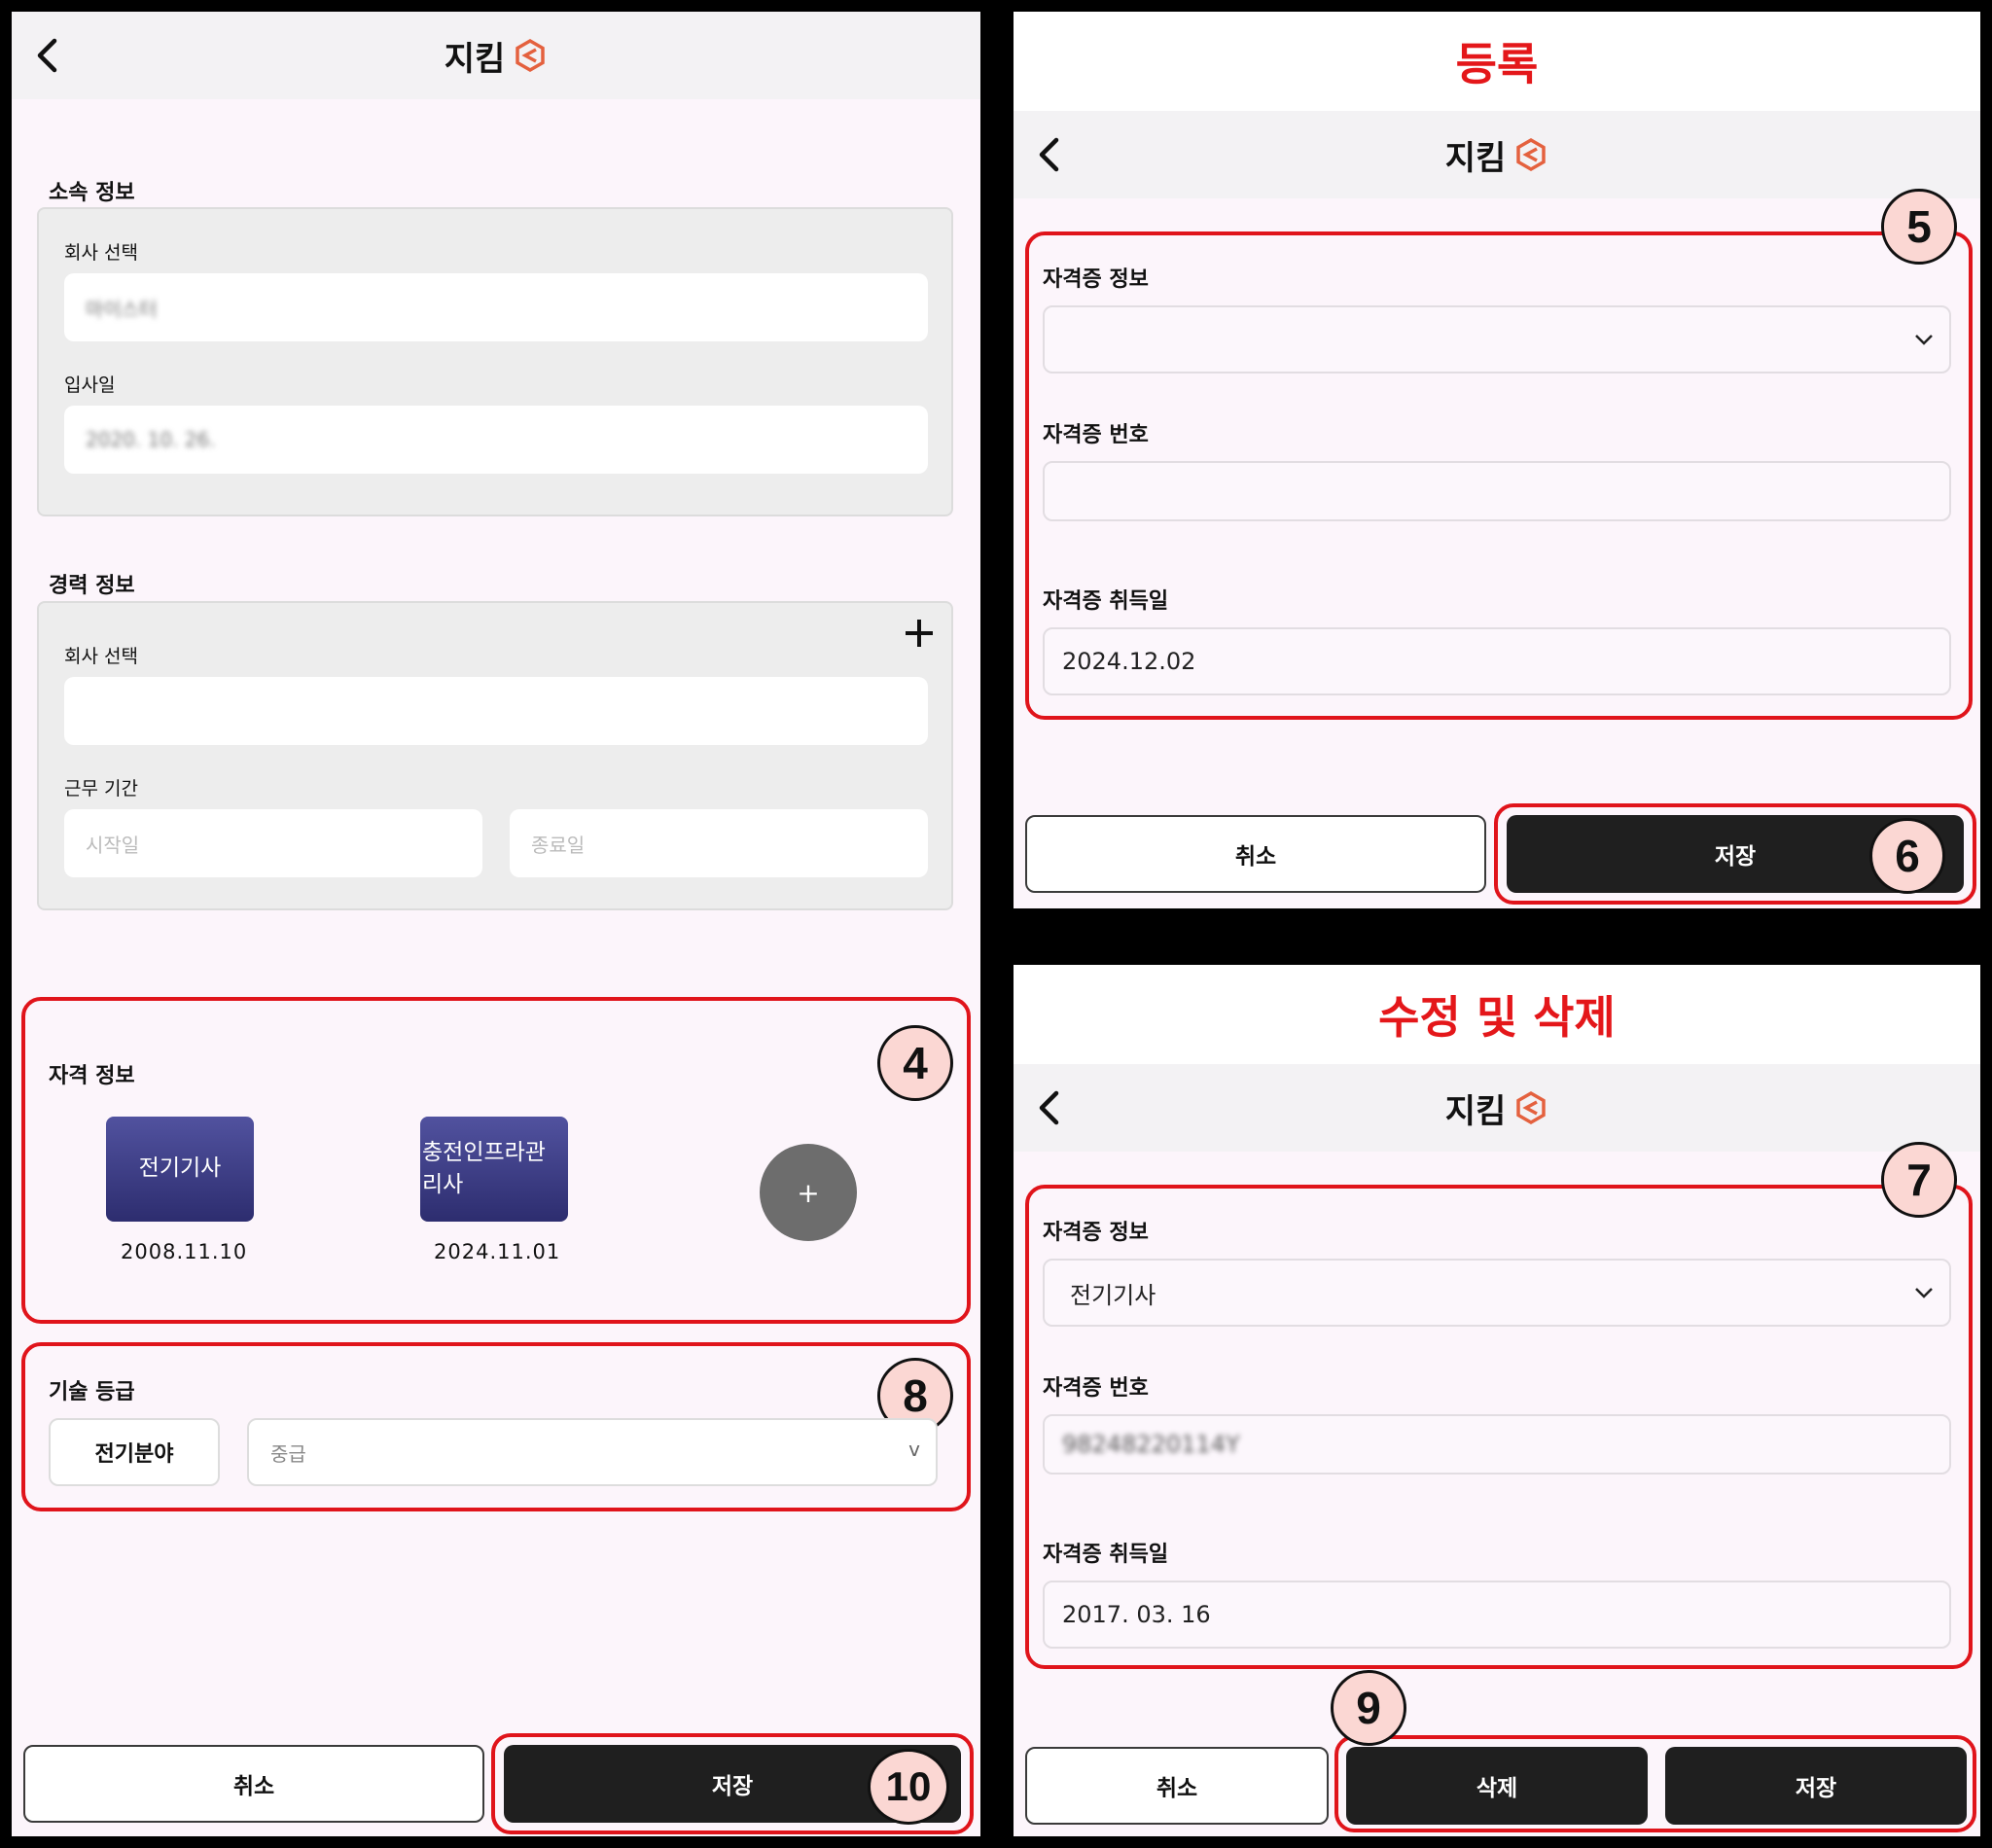 The height and width of the screenshot is (1848, 1992). Describe the element at coordinates (495, 756) in the screenshot. I see `career-card: 회사 선택 근무 기간 시작일 종료일` at that location.